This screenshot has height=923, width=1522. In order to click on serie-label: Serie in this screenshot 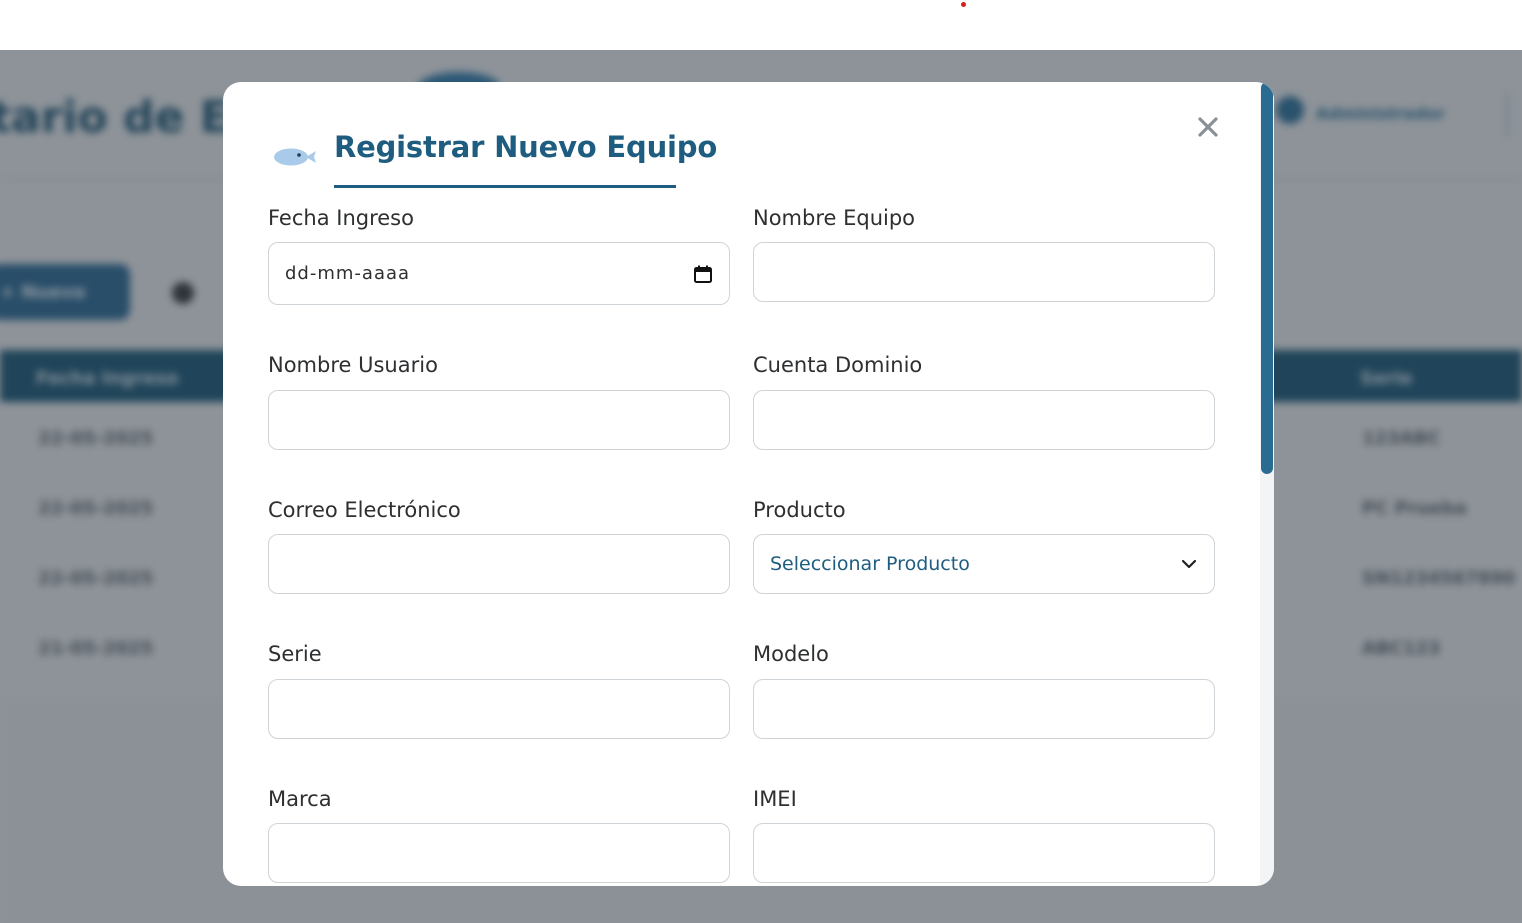, I will do `click(295, 654)`.